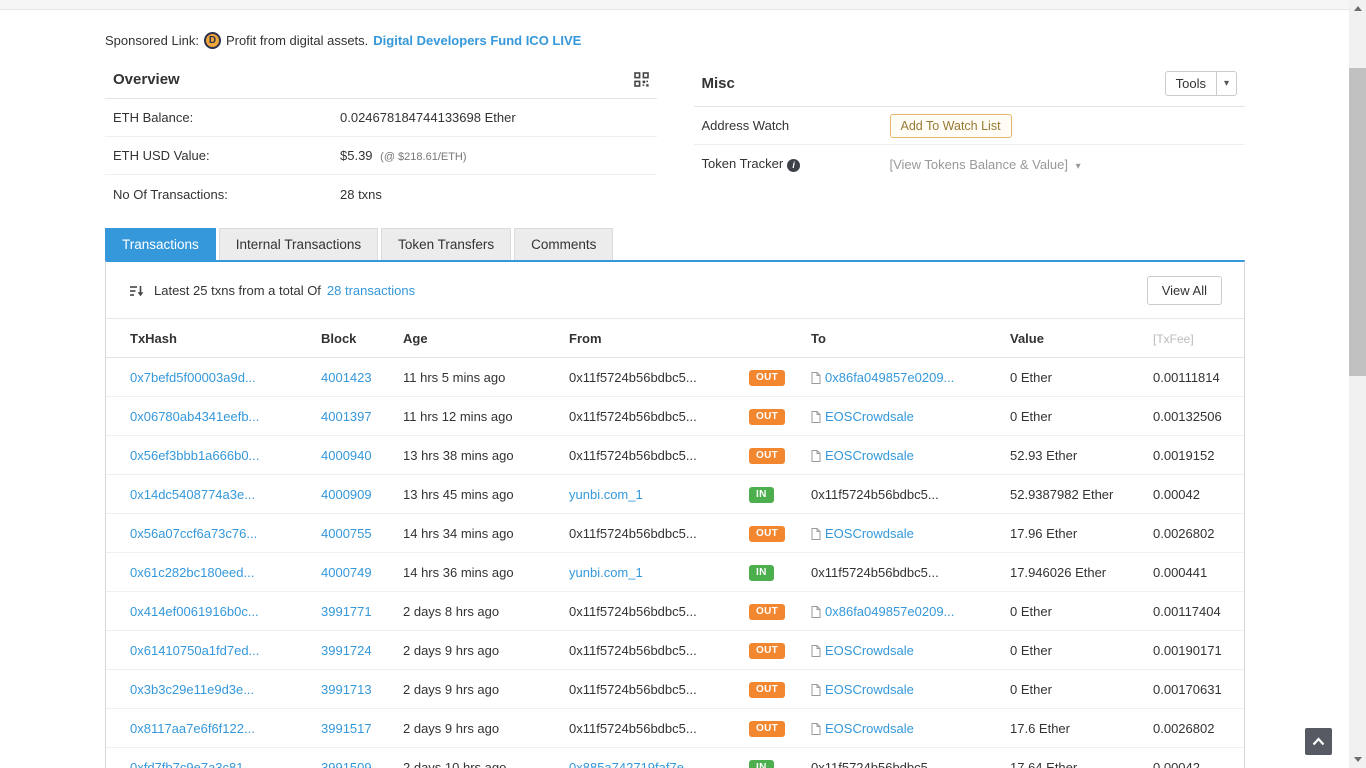 This screenshot has width=1366, height=768. I want to click on scrollbar-down-arrow, so click(1357, 759).